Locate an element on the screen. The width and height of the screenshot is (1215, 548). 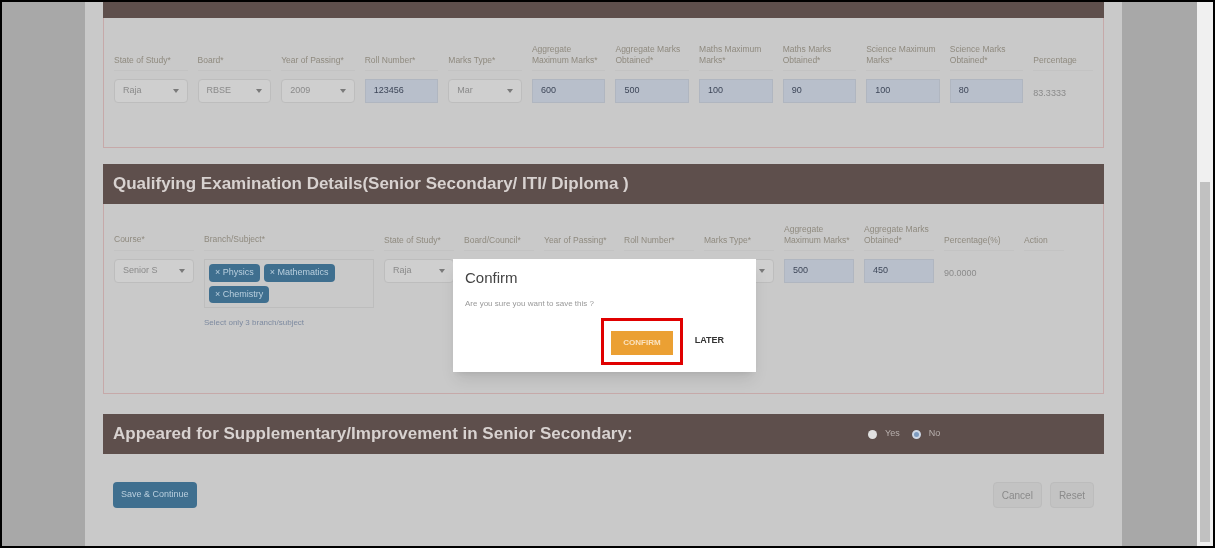
radio-label: Yes is located at coordinates (892, 434).